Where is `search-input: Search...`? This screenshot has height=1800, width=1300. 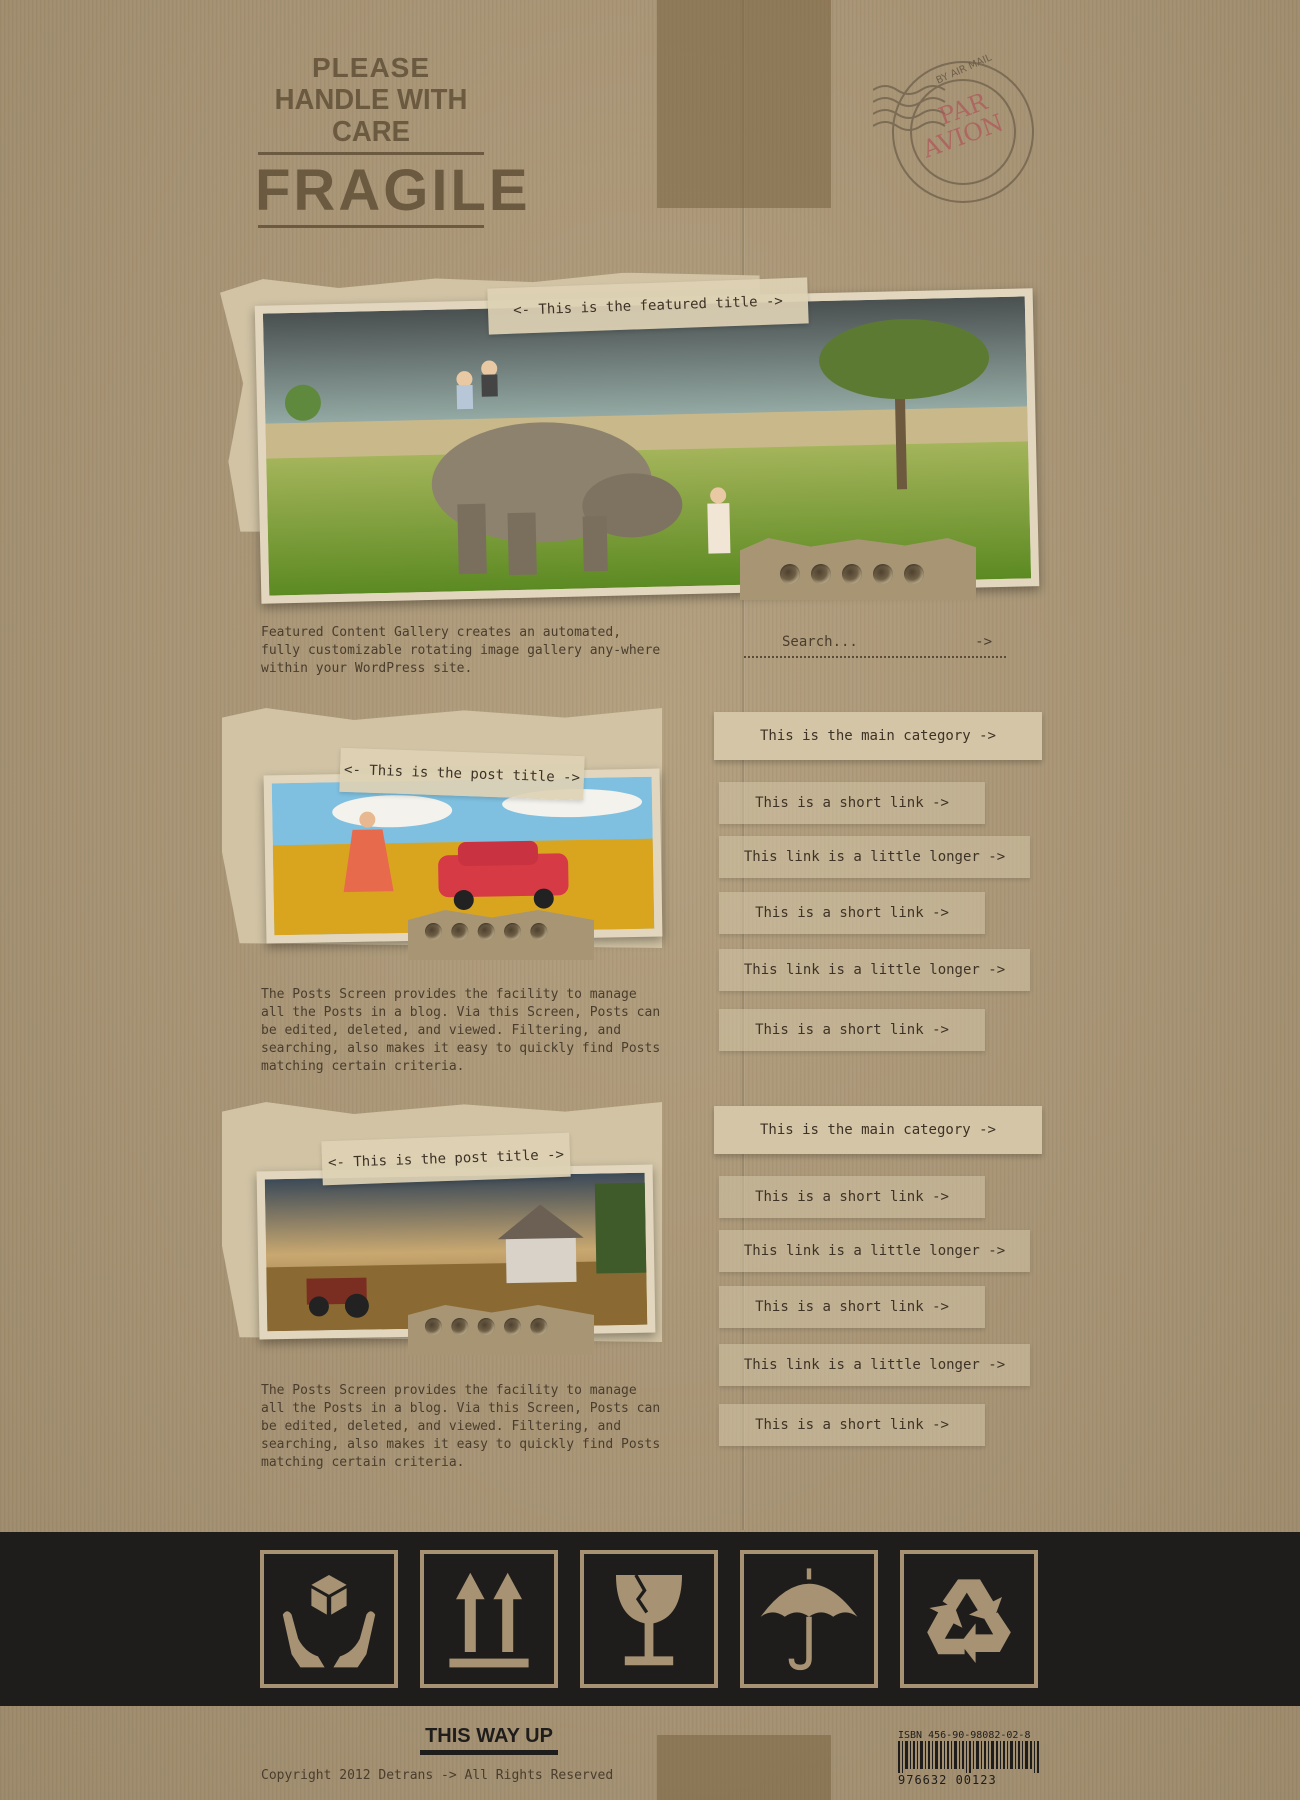
search-input: Search... is located at coordinates (808, 642).